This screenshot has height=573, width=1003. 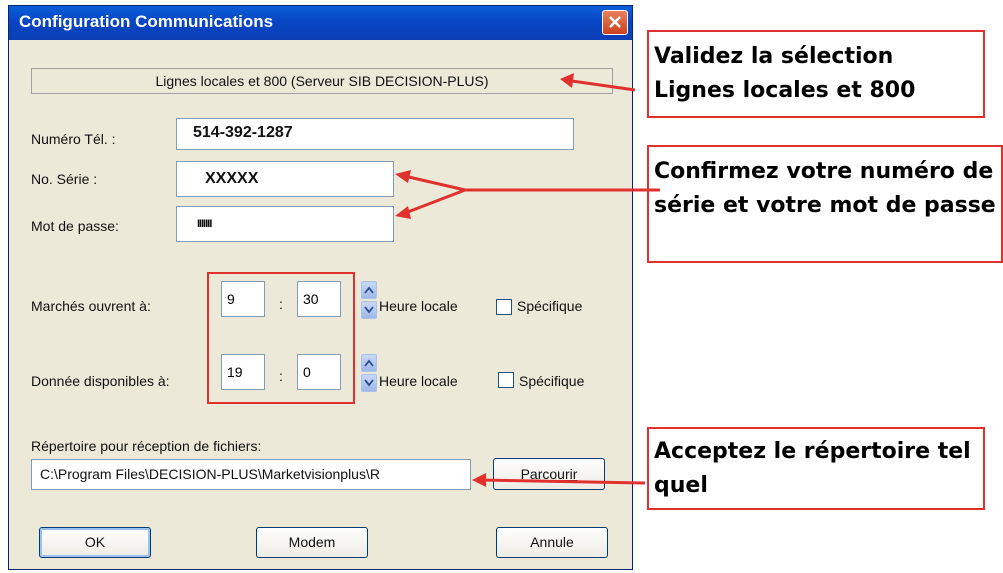 What do you see at coordinates (600, 85) in the screenshot?
I see `arrow-to-banner` at bounding box center [600, 85].